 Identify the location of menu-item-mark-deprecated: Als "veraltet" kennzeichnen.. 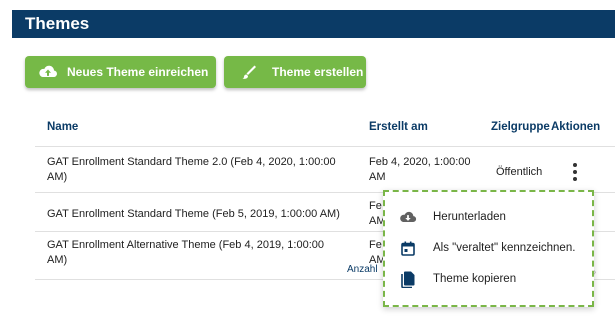
(488, 248).